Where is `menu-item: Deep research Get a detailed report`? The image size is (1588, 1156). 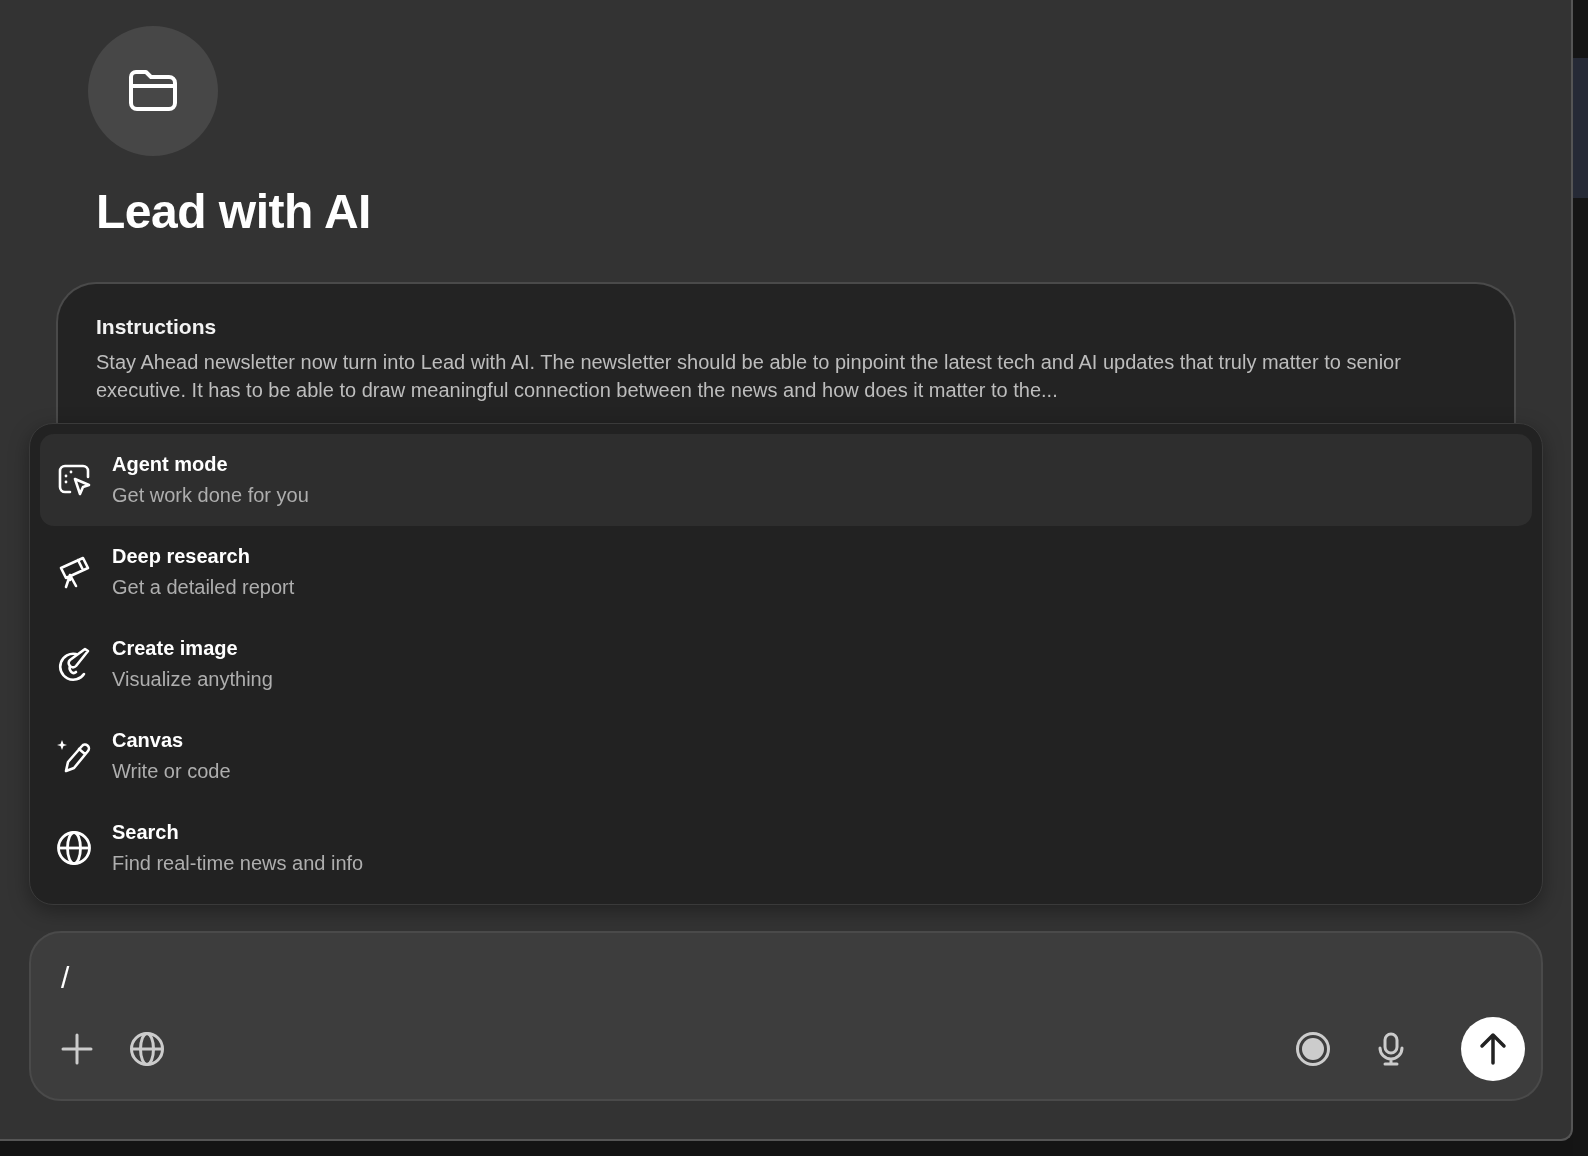 menu-item: Deep research Get a detailed report is located at coordinates (786, 572).